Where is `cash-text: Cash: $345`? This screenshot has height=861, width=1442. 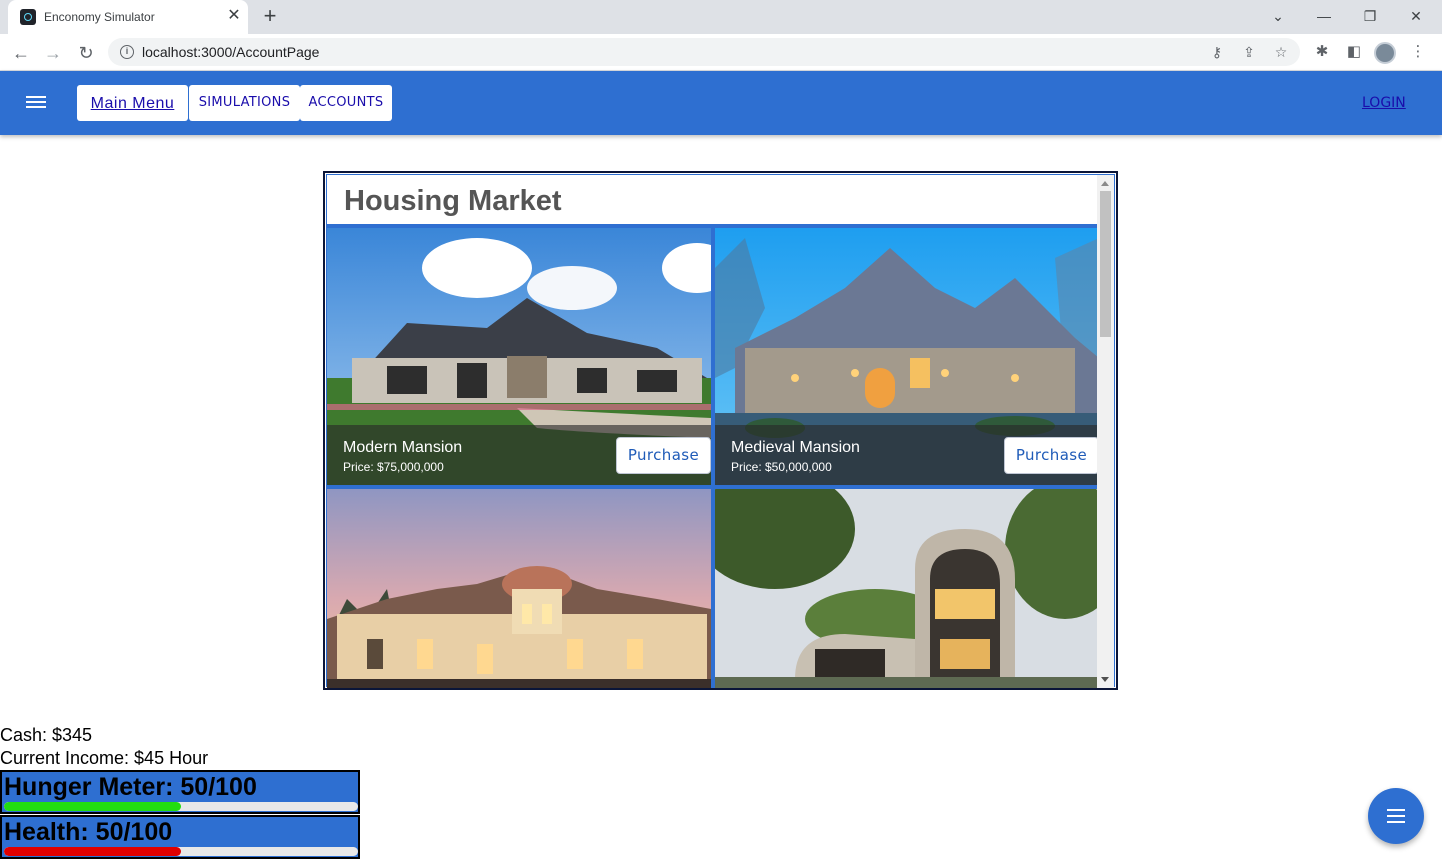
cash-text: Cash: $345 is located at coordinates (46, 735).